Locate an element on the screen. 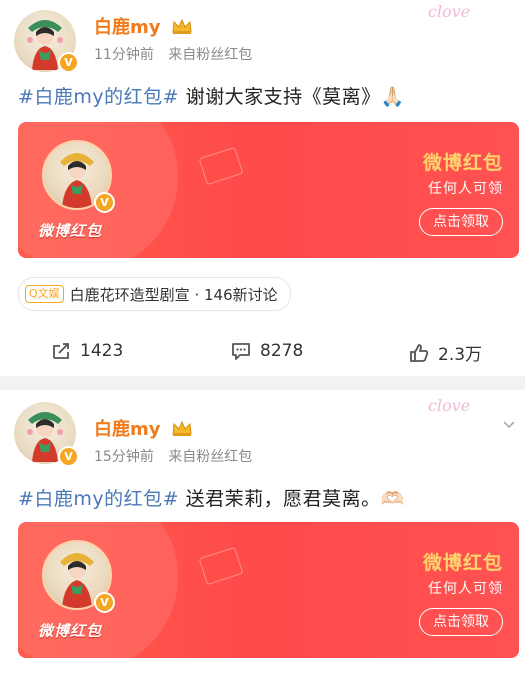  thumbs-up-icon is located at coordinates (419, 352).